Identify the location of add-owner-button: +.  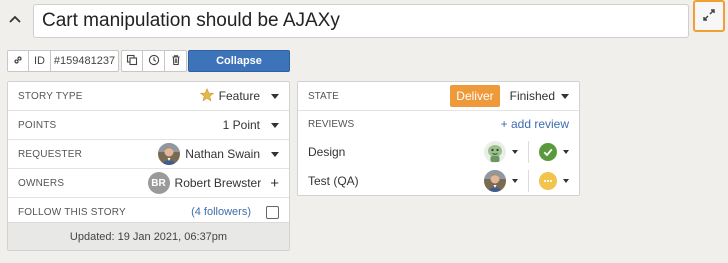
(274, 183).